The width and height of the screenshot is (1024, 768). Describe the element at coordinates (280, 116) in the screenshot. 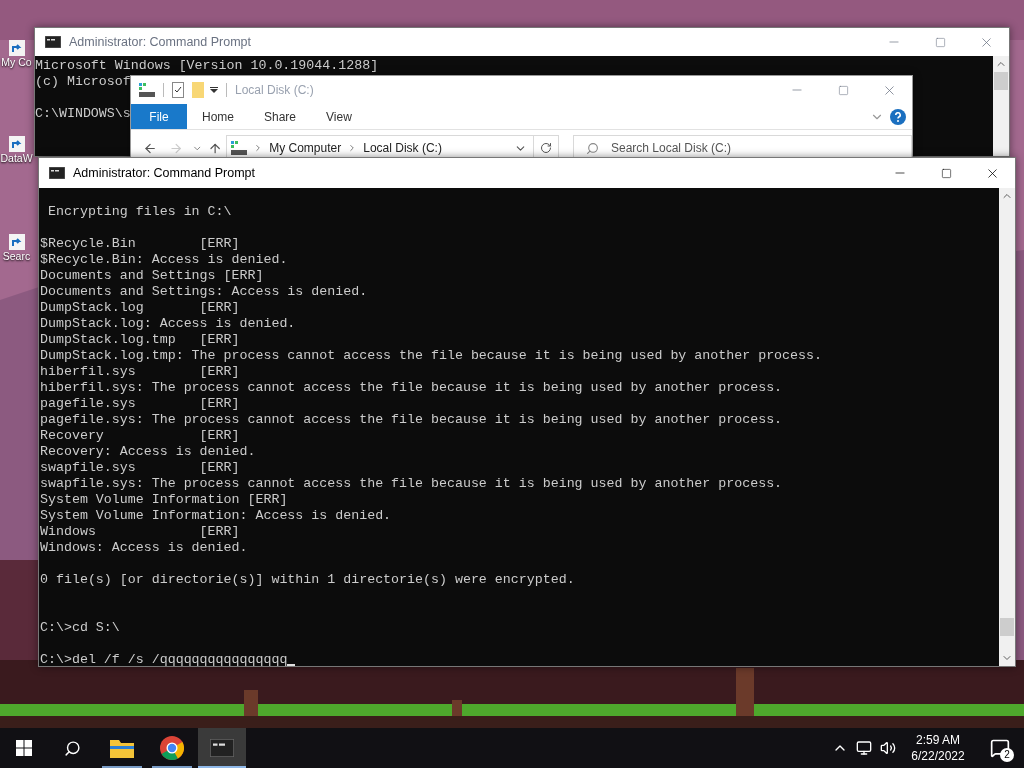

I see `ribbon-tab: Share` at that location.